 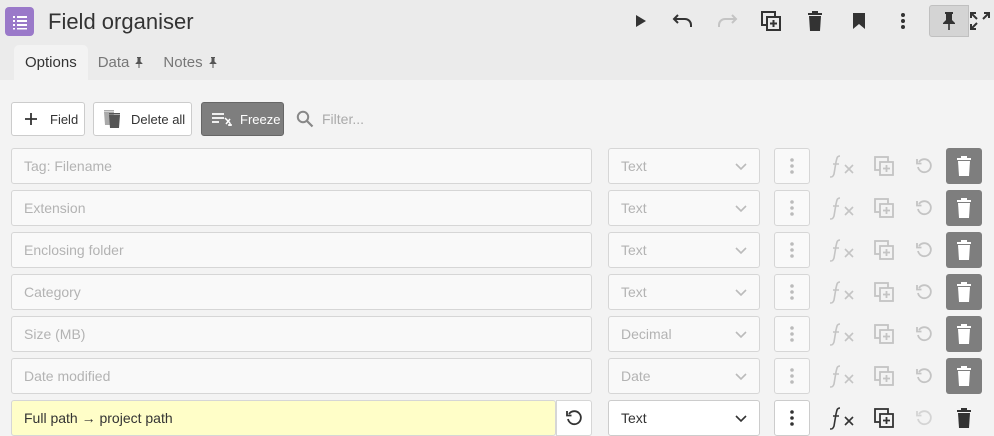 What do you see at coordinates (949, 21) in the screenshot?
I see `pin-toggle-button` at bounding box center [949, 21].